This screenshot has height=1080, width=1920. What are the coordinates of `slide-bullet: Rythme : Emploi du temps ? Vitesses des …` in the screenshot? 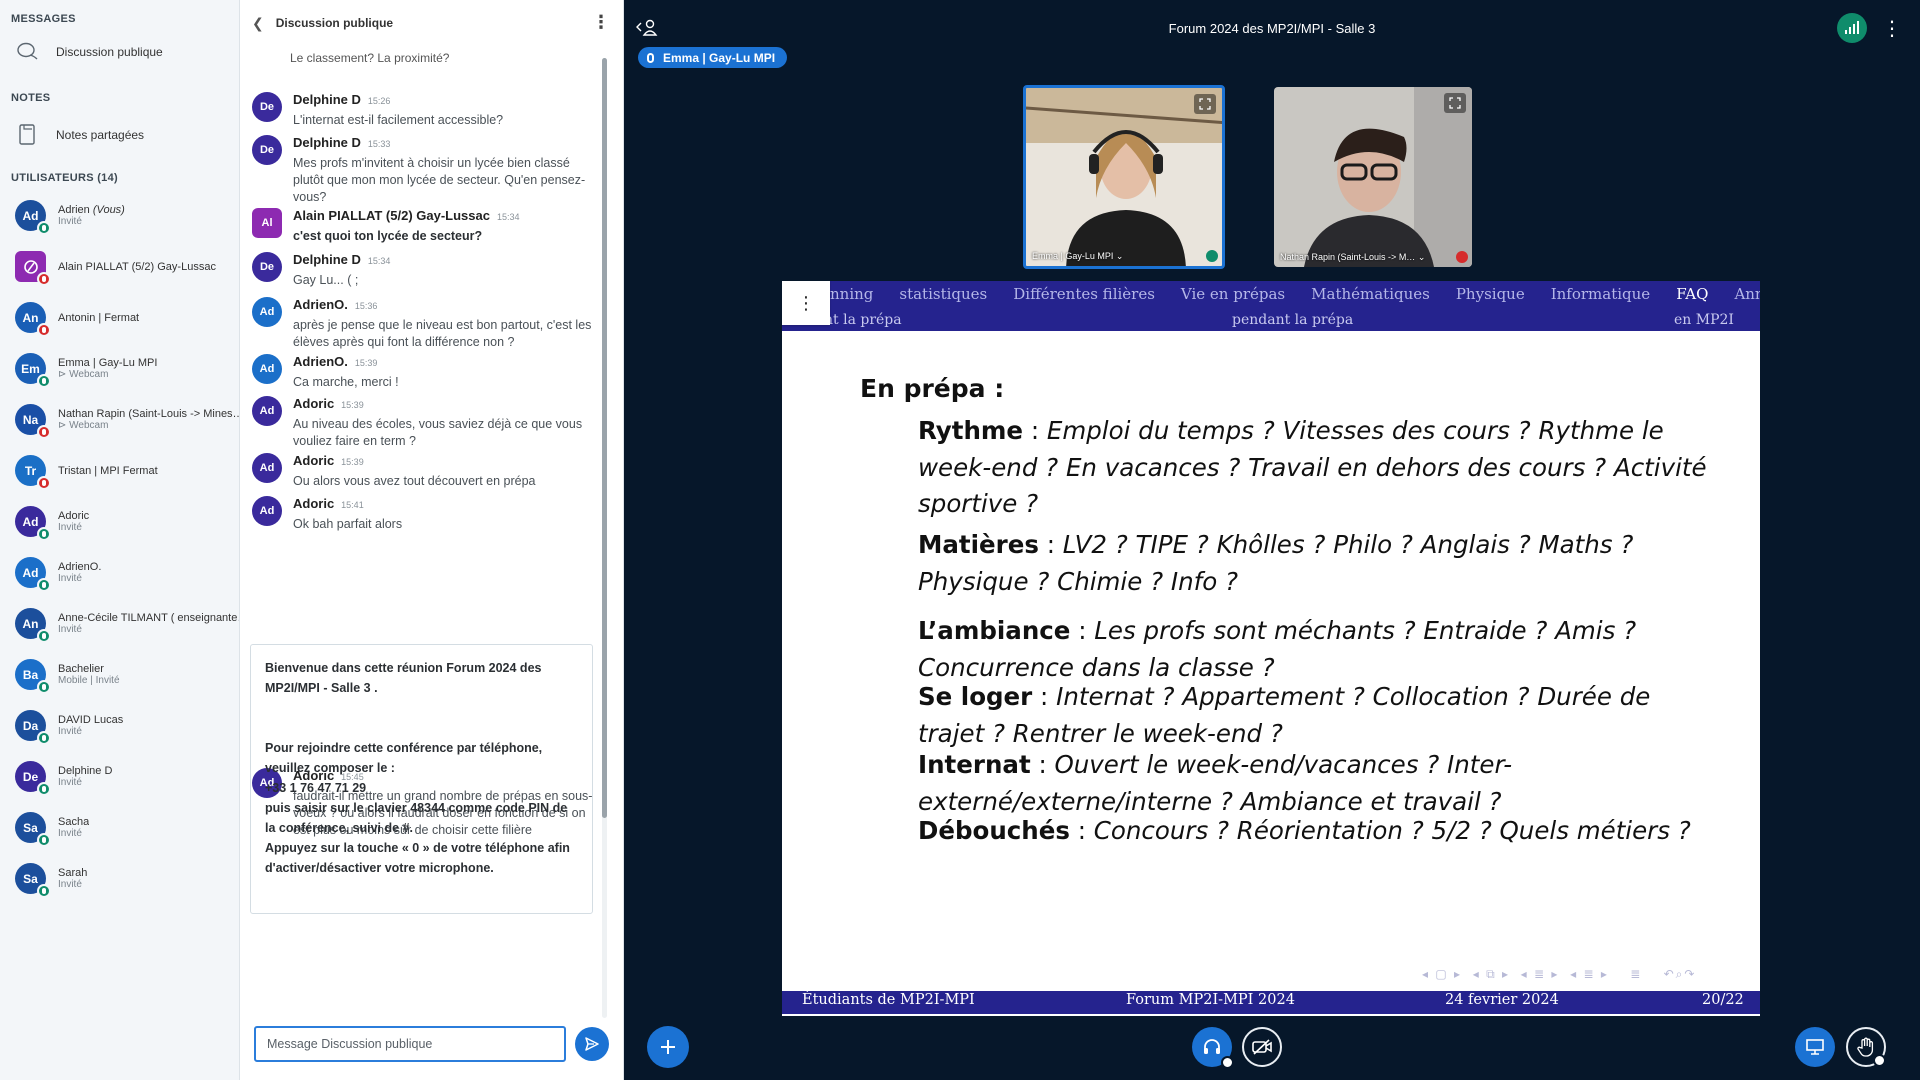 It's located at (1312, 467).